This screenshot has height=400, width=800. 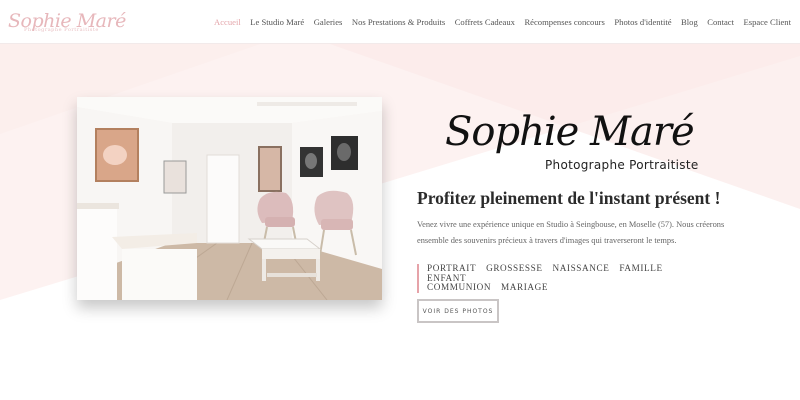 What do you see at coordinates (447, 277) in the screenshot?
I see `service-tag: ENFANT` at bounding box center [447, 277].